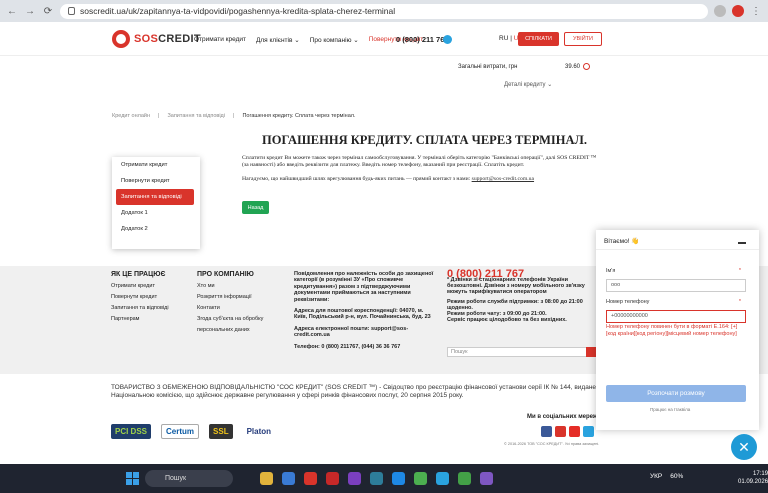 The height and width of the screenshot is (493, 768). What do you see at coordinates (676, 476) in the screenshot?
I see `battery-level: 60%` at bounding box center [676, 476].